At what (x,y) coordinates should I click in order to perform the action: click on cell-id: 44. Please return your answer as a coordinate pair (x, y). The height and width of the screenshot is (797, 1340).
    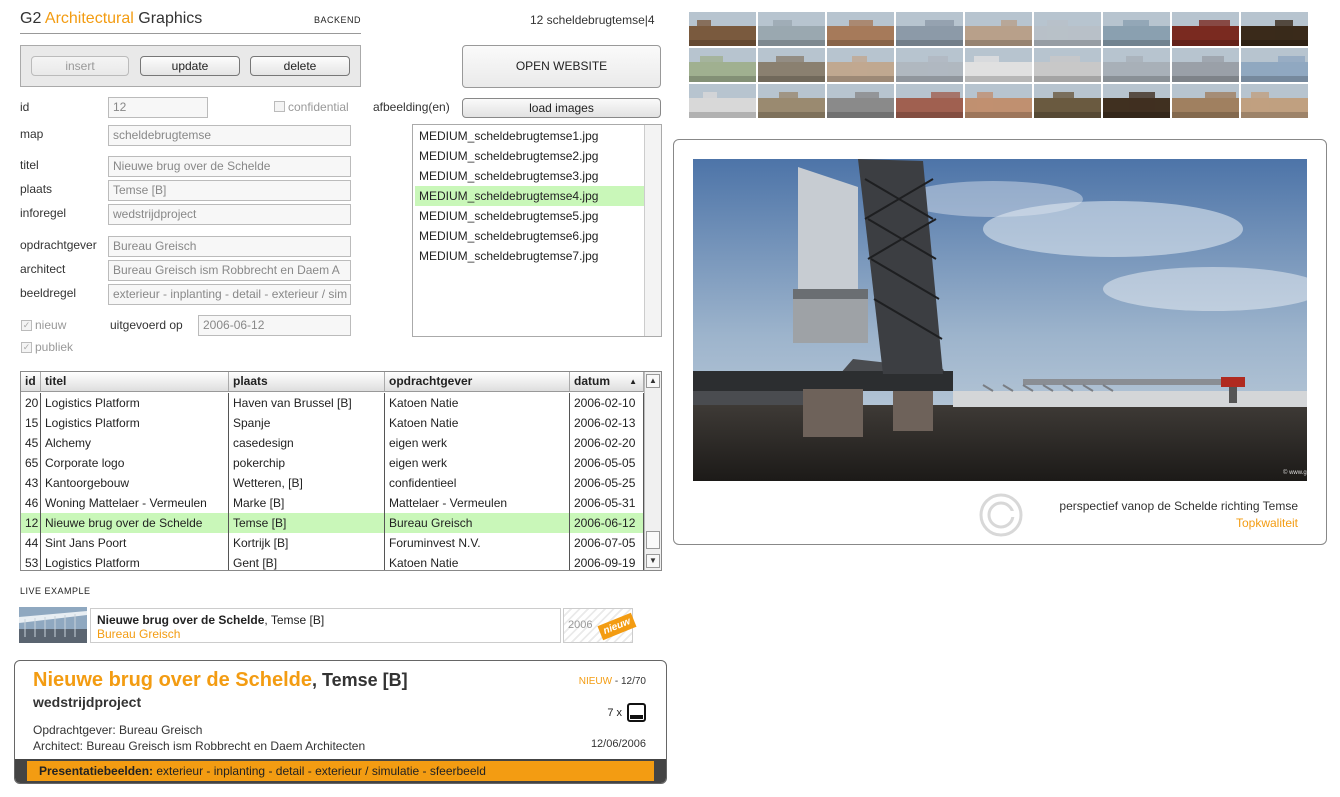
    Looking at the image, I should click on (31, 543).